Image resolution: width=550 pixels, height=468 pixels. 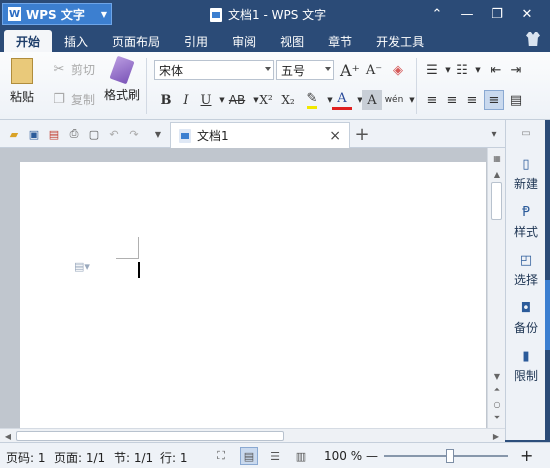 What do you see at coordinates (72, 69) in the screenshot?
I see `cut-button: ✂ 剪切` at bounding box center [72, 69].